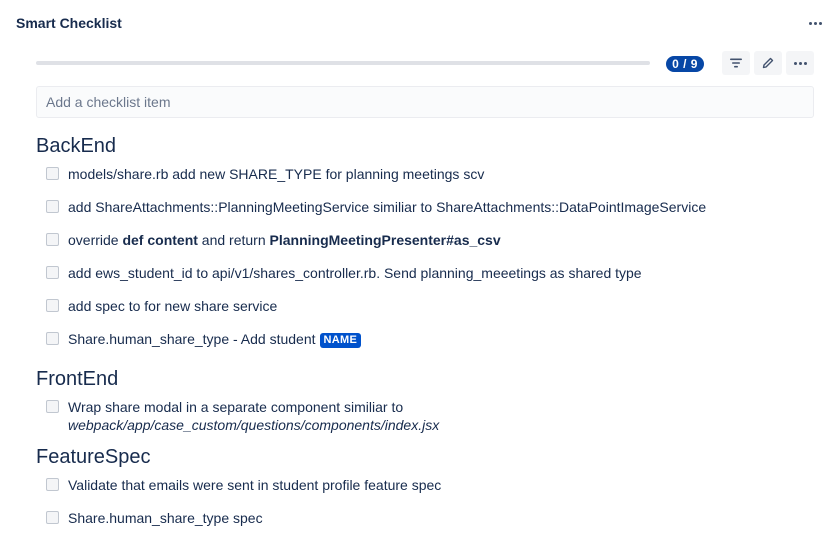 The height and width of the screenshot is (544, 840). Describe the element at coordinates (69, 23) in the screenshot. I see `panel-title: Smart Checklist` at that location.